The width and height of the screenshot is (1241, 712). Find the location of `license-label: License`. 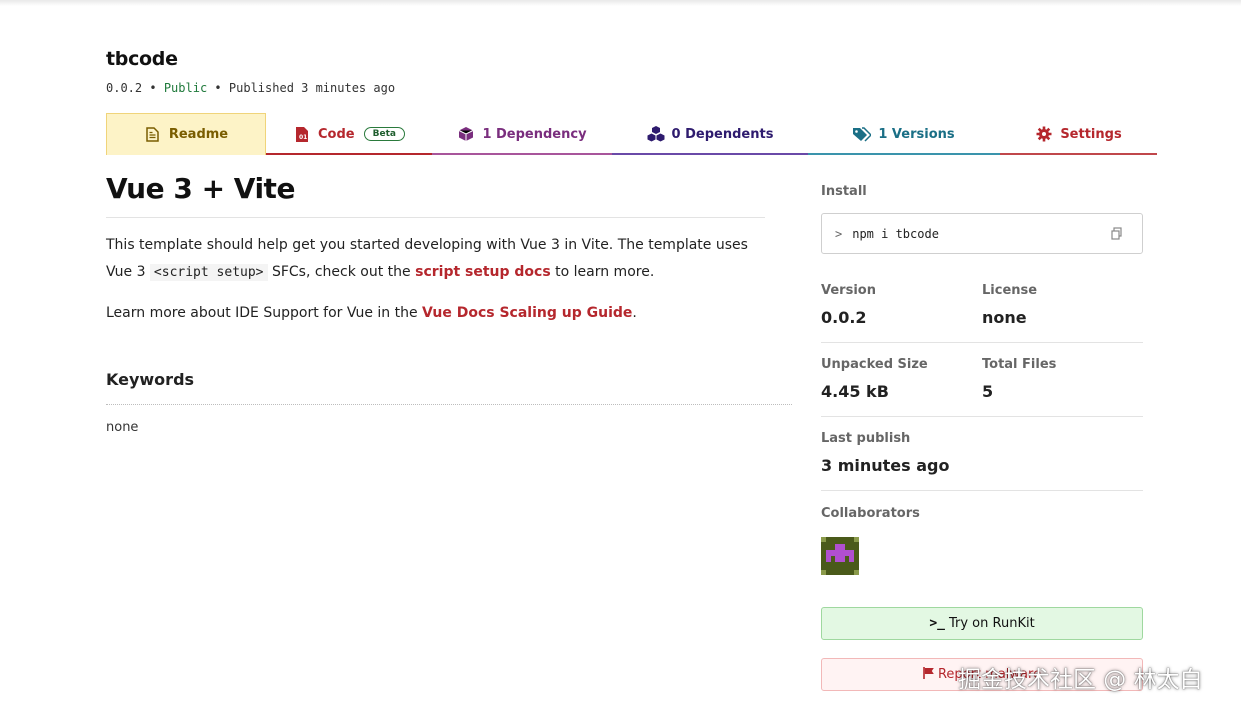

license-label: License is located at coordinates (1010, 290).